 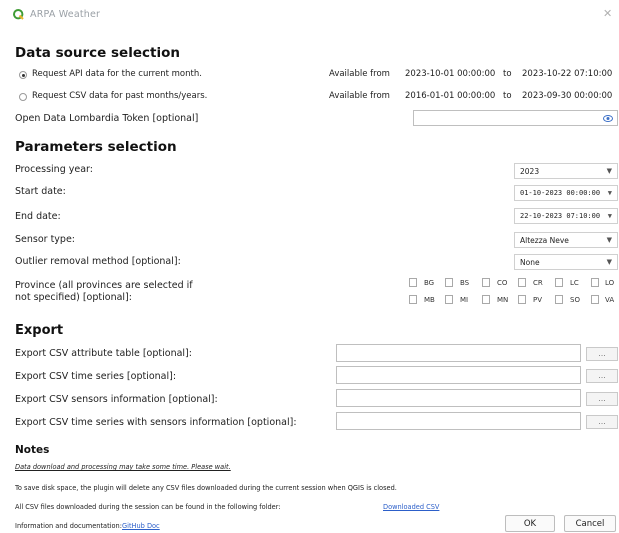 What do you see at coordinates (595, 299) in the screenshot?
I see `province-checkbox-va` at bounding box center [595, 299].